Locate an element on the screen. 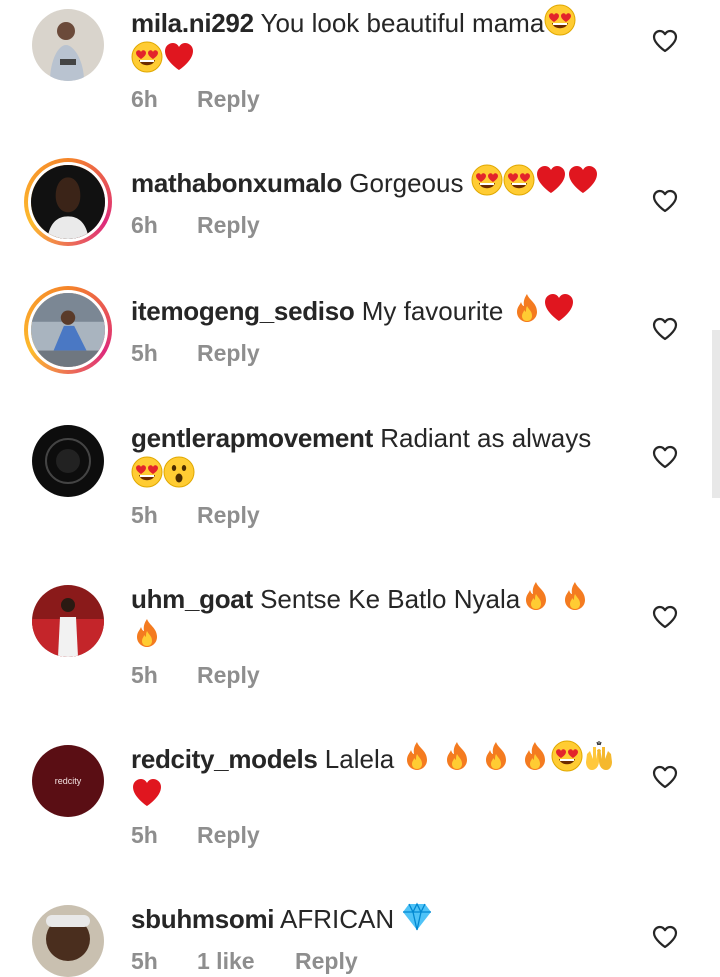 Image resolution: width=720 pixels, height=977 pixels. comment-text: AFRICAN is located at coordinates (337, 919).